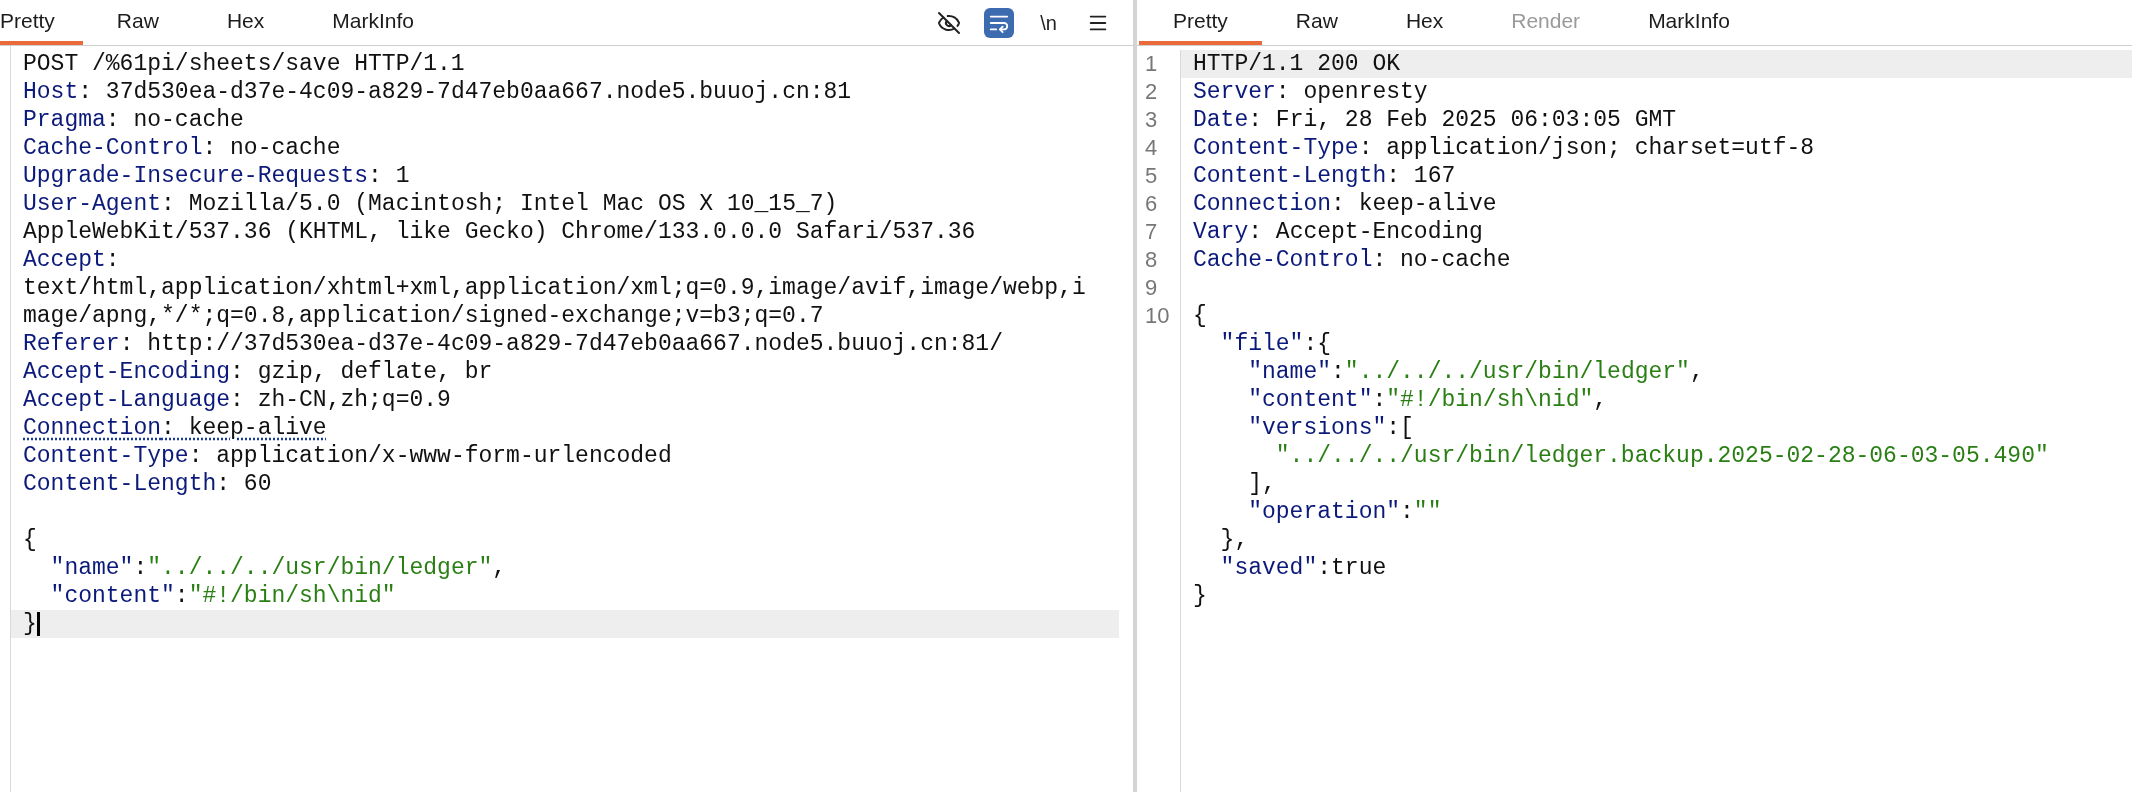  I want to click on newline-toggle: \n, so click(1048, 22).